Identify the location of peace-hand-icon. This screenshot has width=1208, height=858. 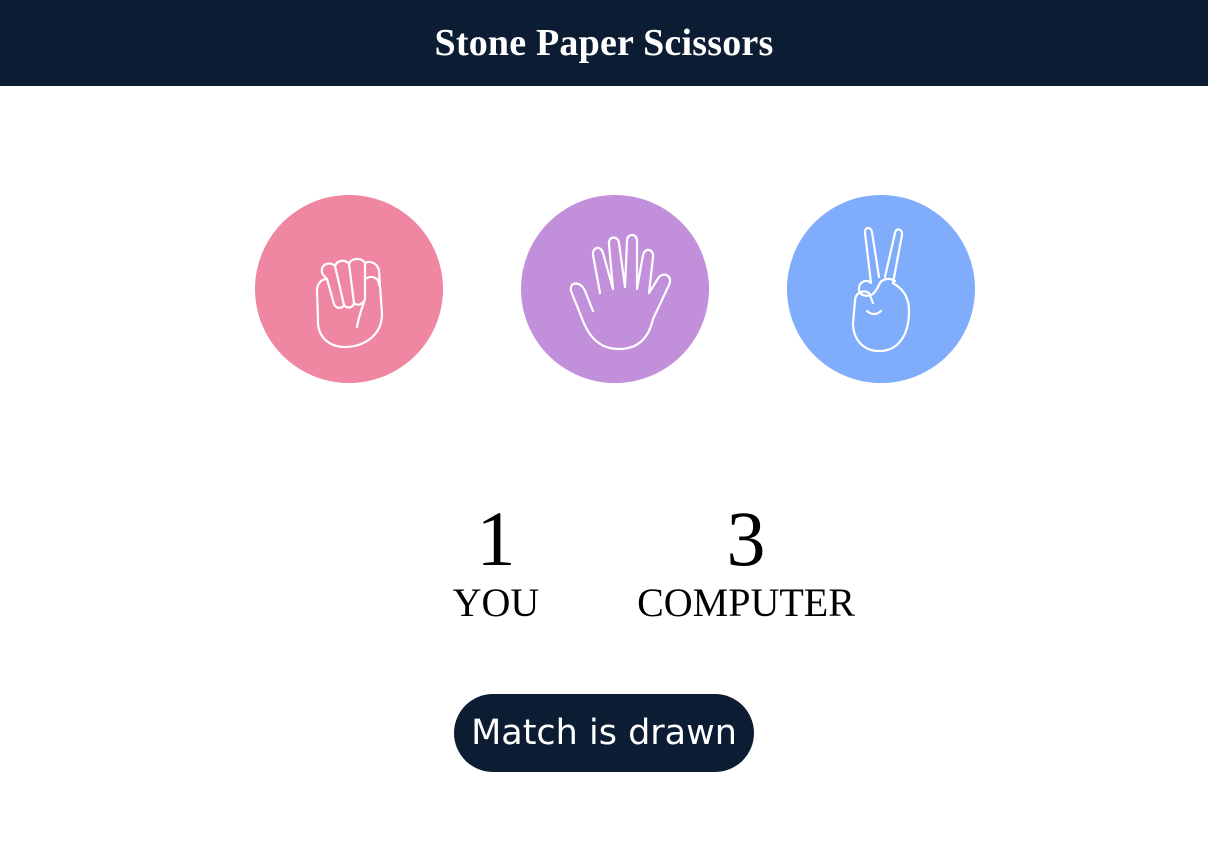
(881, 289).